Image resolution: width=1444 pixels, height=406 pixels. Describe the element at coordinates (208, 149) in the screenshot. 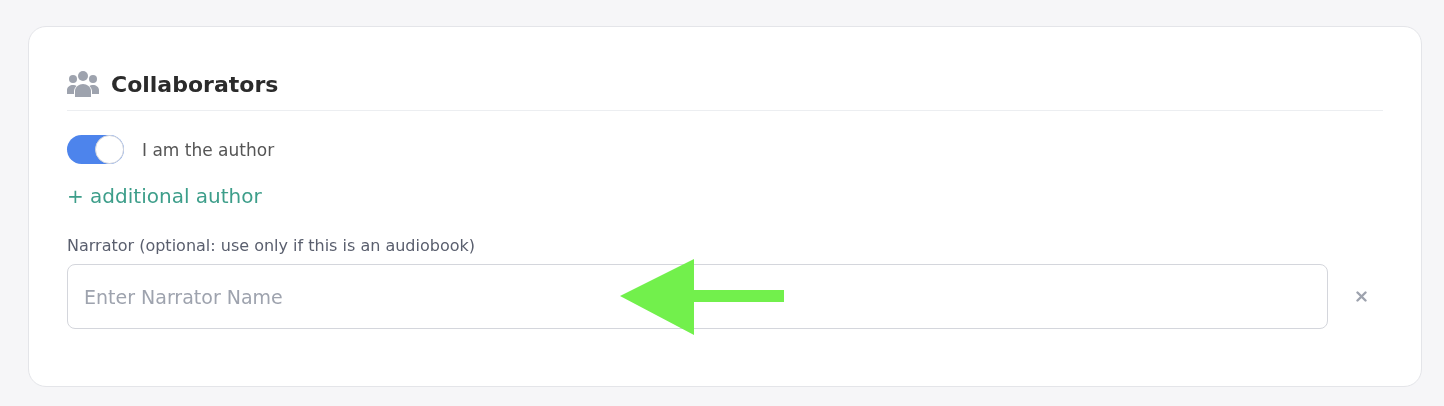

I see `toggle-label: I am the author` at that location.